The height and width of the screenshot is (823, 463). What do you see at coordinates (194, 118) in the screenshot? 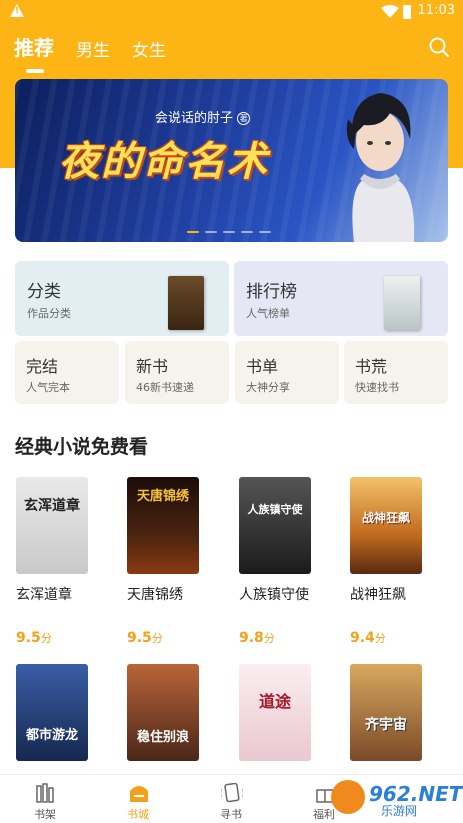
I see `banner-author-name: 会说话的肘子` at bounding box center [194, 118].